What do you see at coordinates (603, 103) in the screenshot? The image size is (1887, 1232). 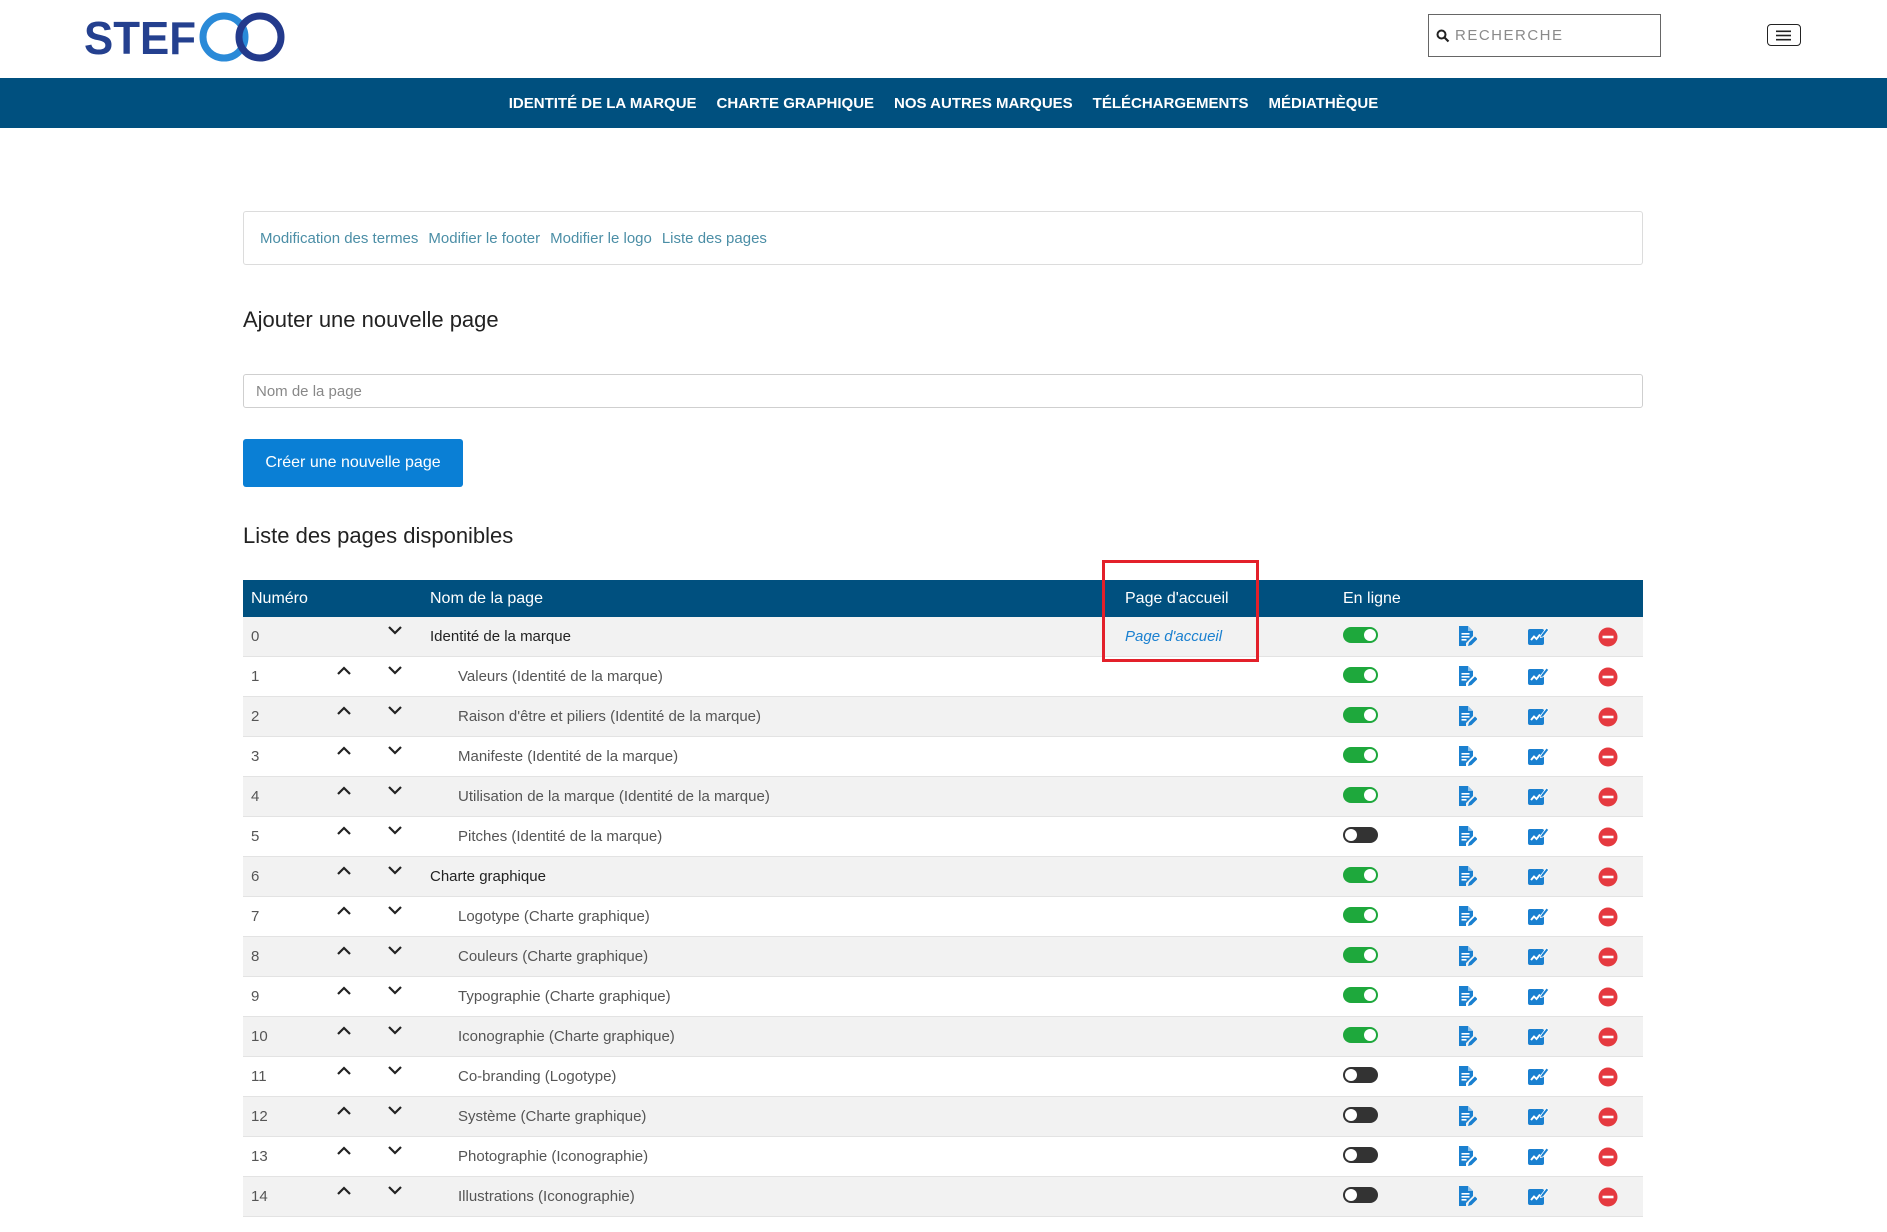 I see `nav-item-identite: IDENTITÉ DE LA MARQUE` at bounding box center [603, 103].